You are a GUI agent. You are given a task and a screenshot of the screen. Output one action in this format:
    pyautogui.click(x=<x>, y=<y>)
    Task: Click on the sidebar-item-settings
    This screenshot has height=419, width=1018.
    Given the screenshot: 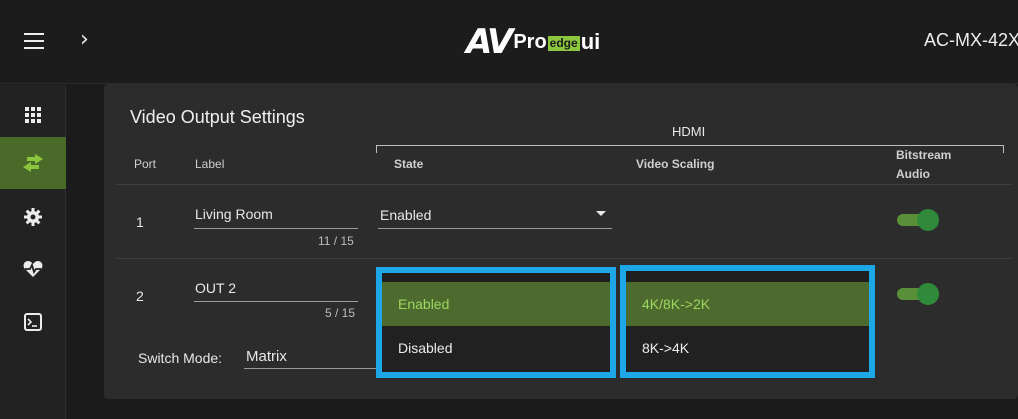 What is the action you would take?
    pyautogui.click(x=33, y=217)
    